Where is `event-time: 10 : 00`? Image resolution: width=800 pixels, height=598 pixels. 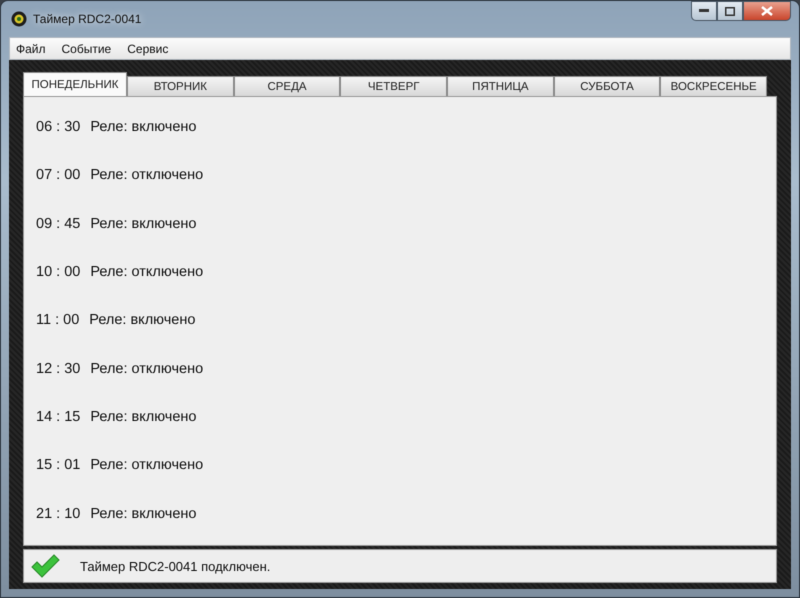
event-time: 10 : 00 is located at coordinates (58, 272).